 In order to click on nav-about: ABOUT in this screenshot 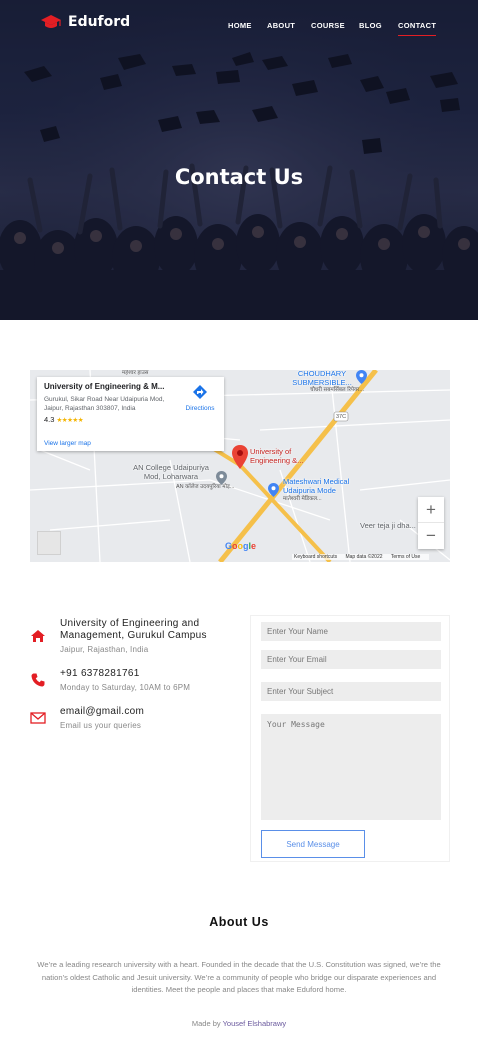, I will do `click(281, 25)`.